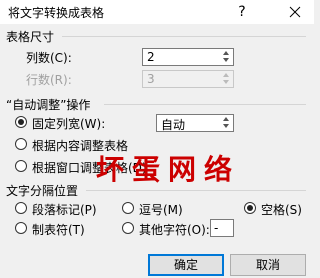 The image size is (320, 278). Describe the element at coordinates (49, 80) in the screenshot. I see `rows-label: 行数(R):` at that location.